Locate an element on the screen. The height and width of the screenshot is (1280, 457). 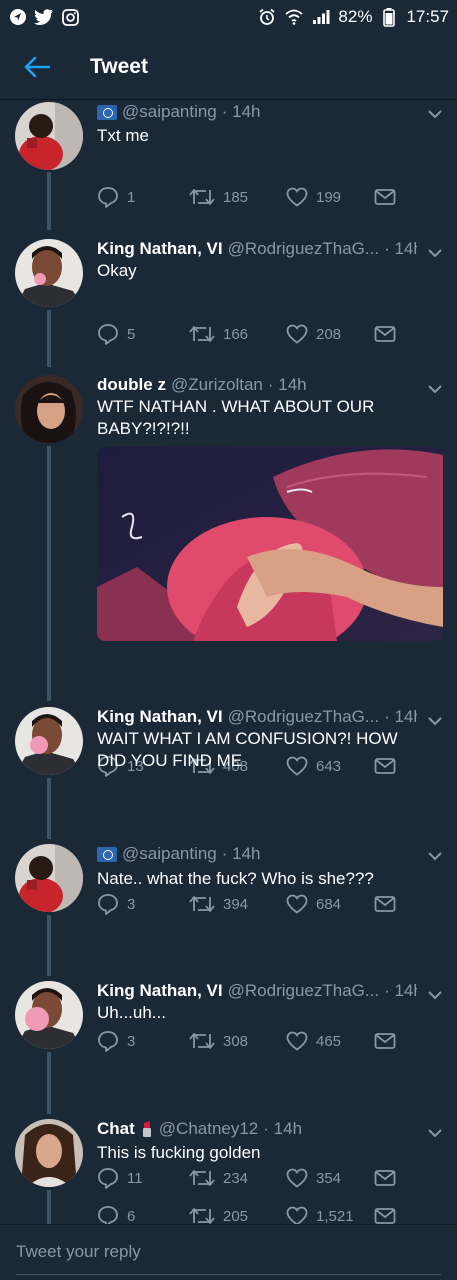
tweet-text: Okay is located at coordinates (117, 270).